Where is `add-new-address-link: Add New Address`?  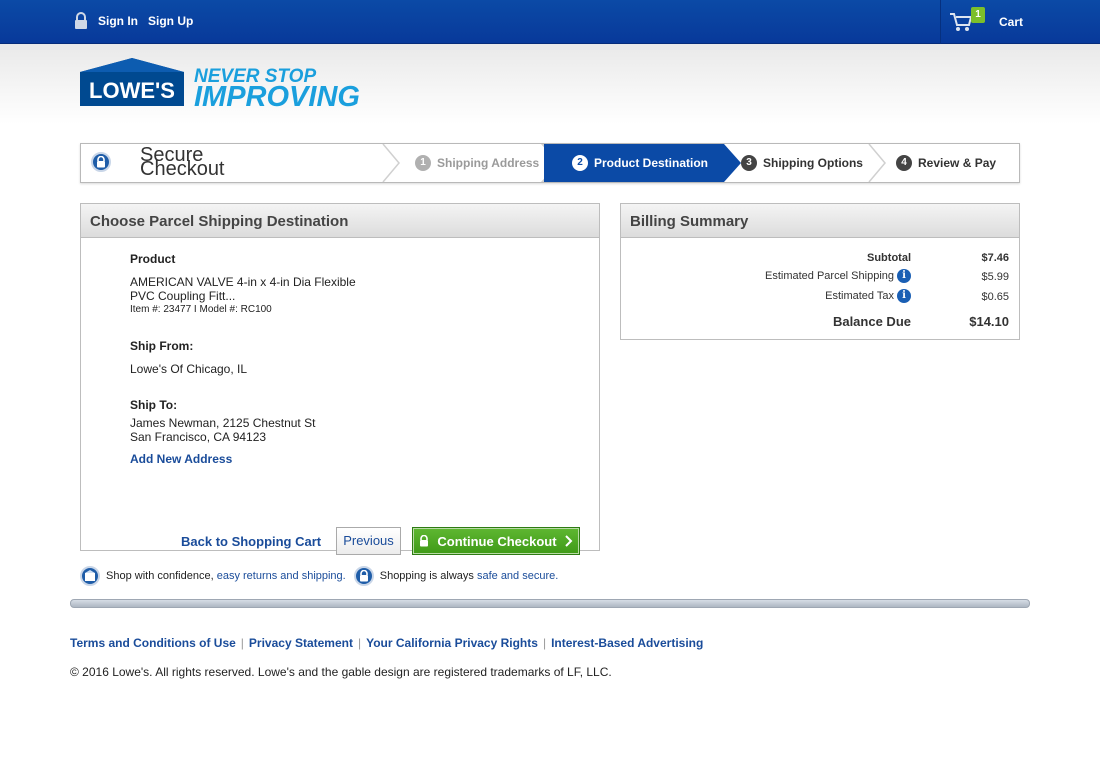 add-new-address-link: Add New Address is located at coordinates (181, 459).